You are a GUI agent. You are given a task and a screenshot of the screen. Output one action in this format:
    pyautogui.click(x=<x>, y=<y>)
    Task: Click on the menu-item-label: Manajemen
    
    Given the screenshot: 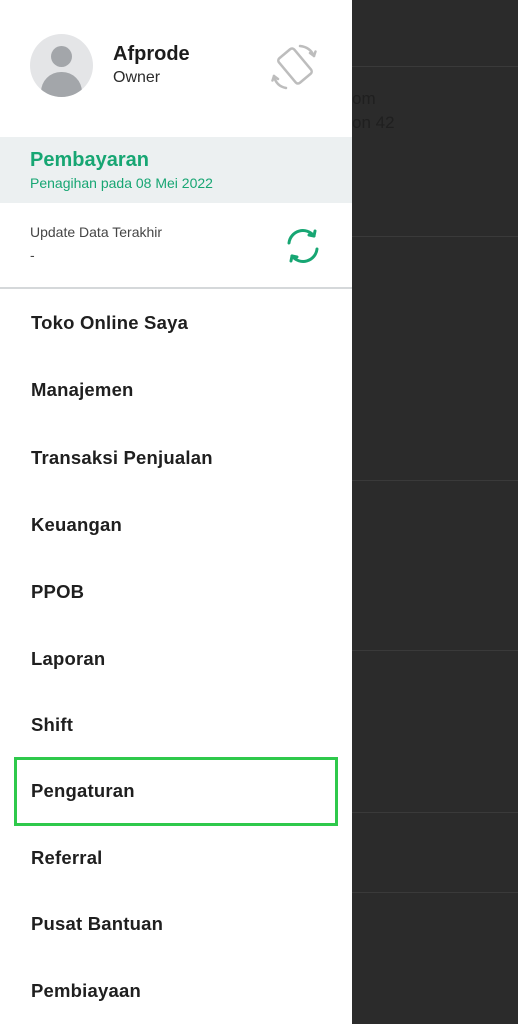 What is the action you would take?
    pyautogui.click(x=82, y=389)
    